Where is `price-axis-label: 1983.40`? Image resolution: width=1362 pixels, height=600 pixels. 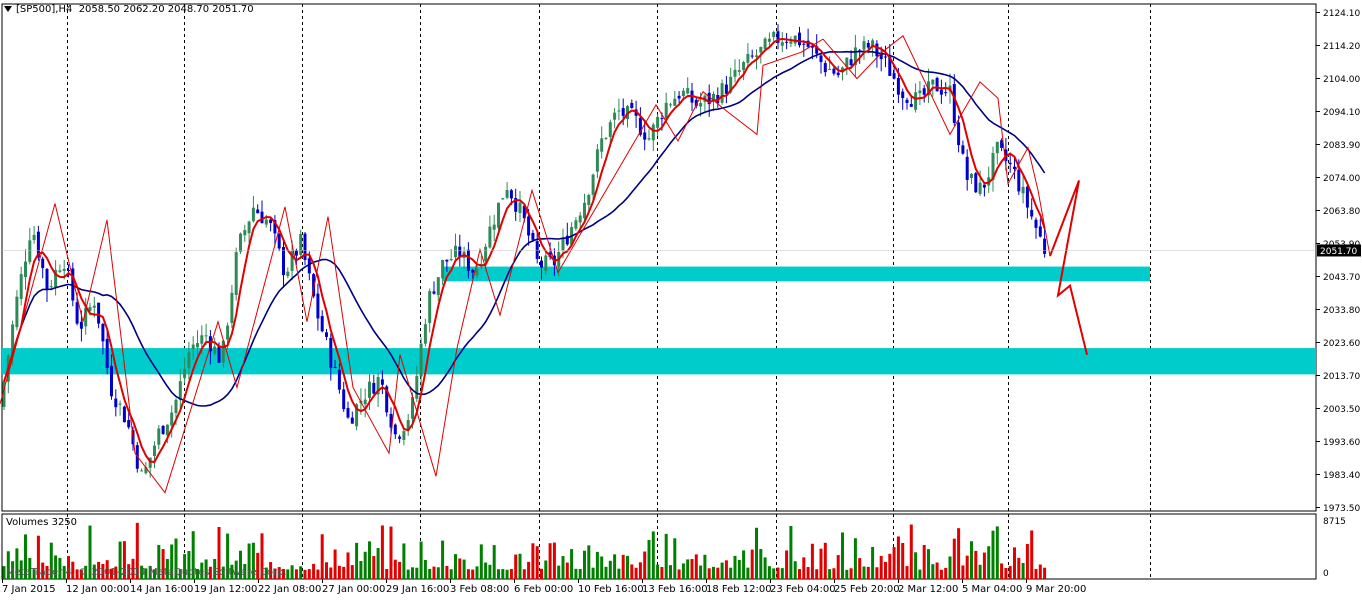
price-axis-label: 1983.40 is located at coordinates (1341, 476).